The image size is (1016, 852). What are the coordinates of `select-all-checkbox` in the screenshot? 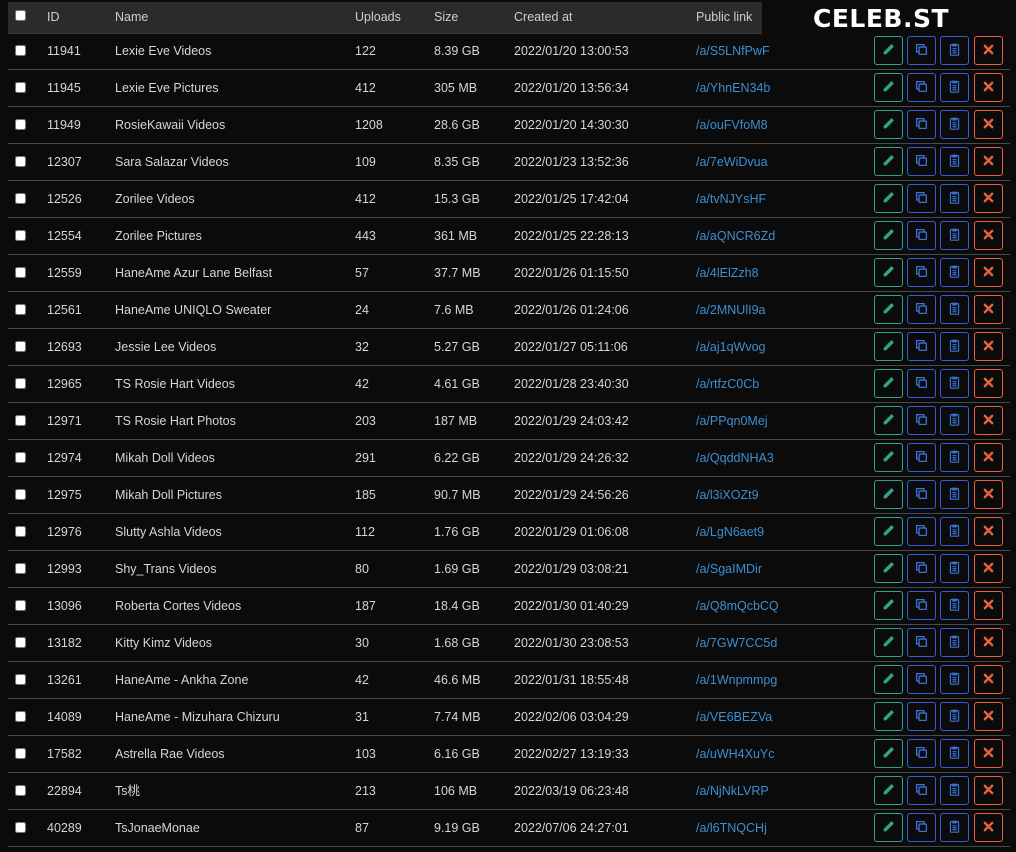 It's located at (20, 15).